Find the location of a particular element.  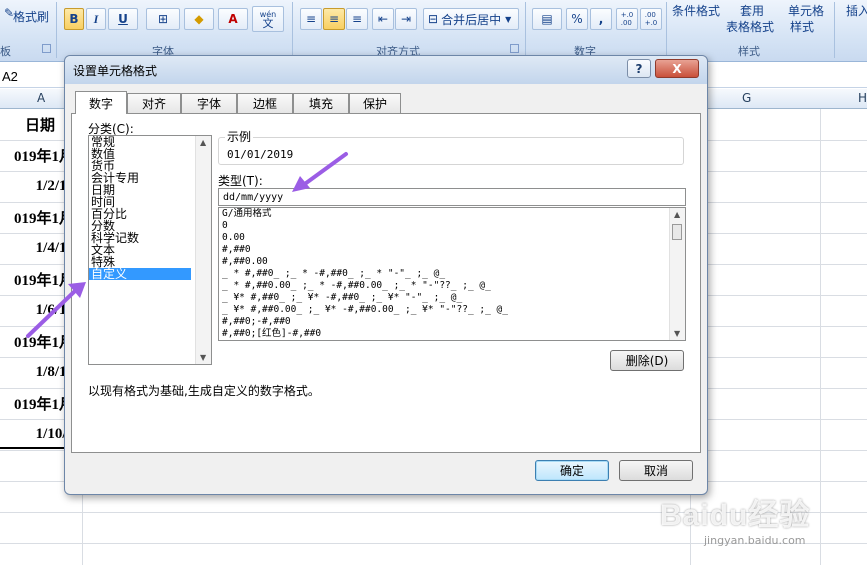

delete-button: 删除(D) is located at coordinates (647, 360).